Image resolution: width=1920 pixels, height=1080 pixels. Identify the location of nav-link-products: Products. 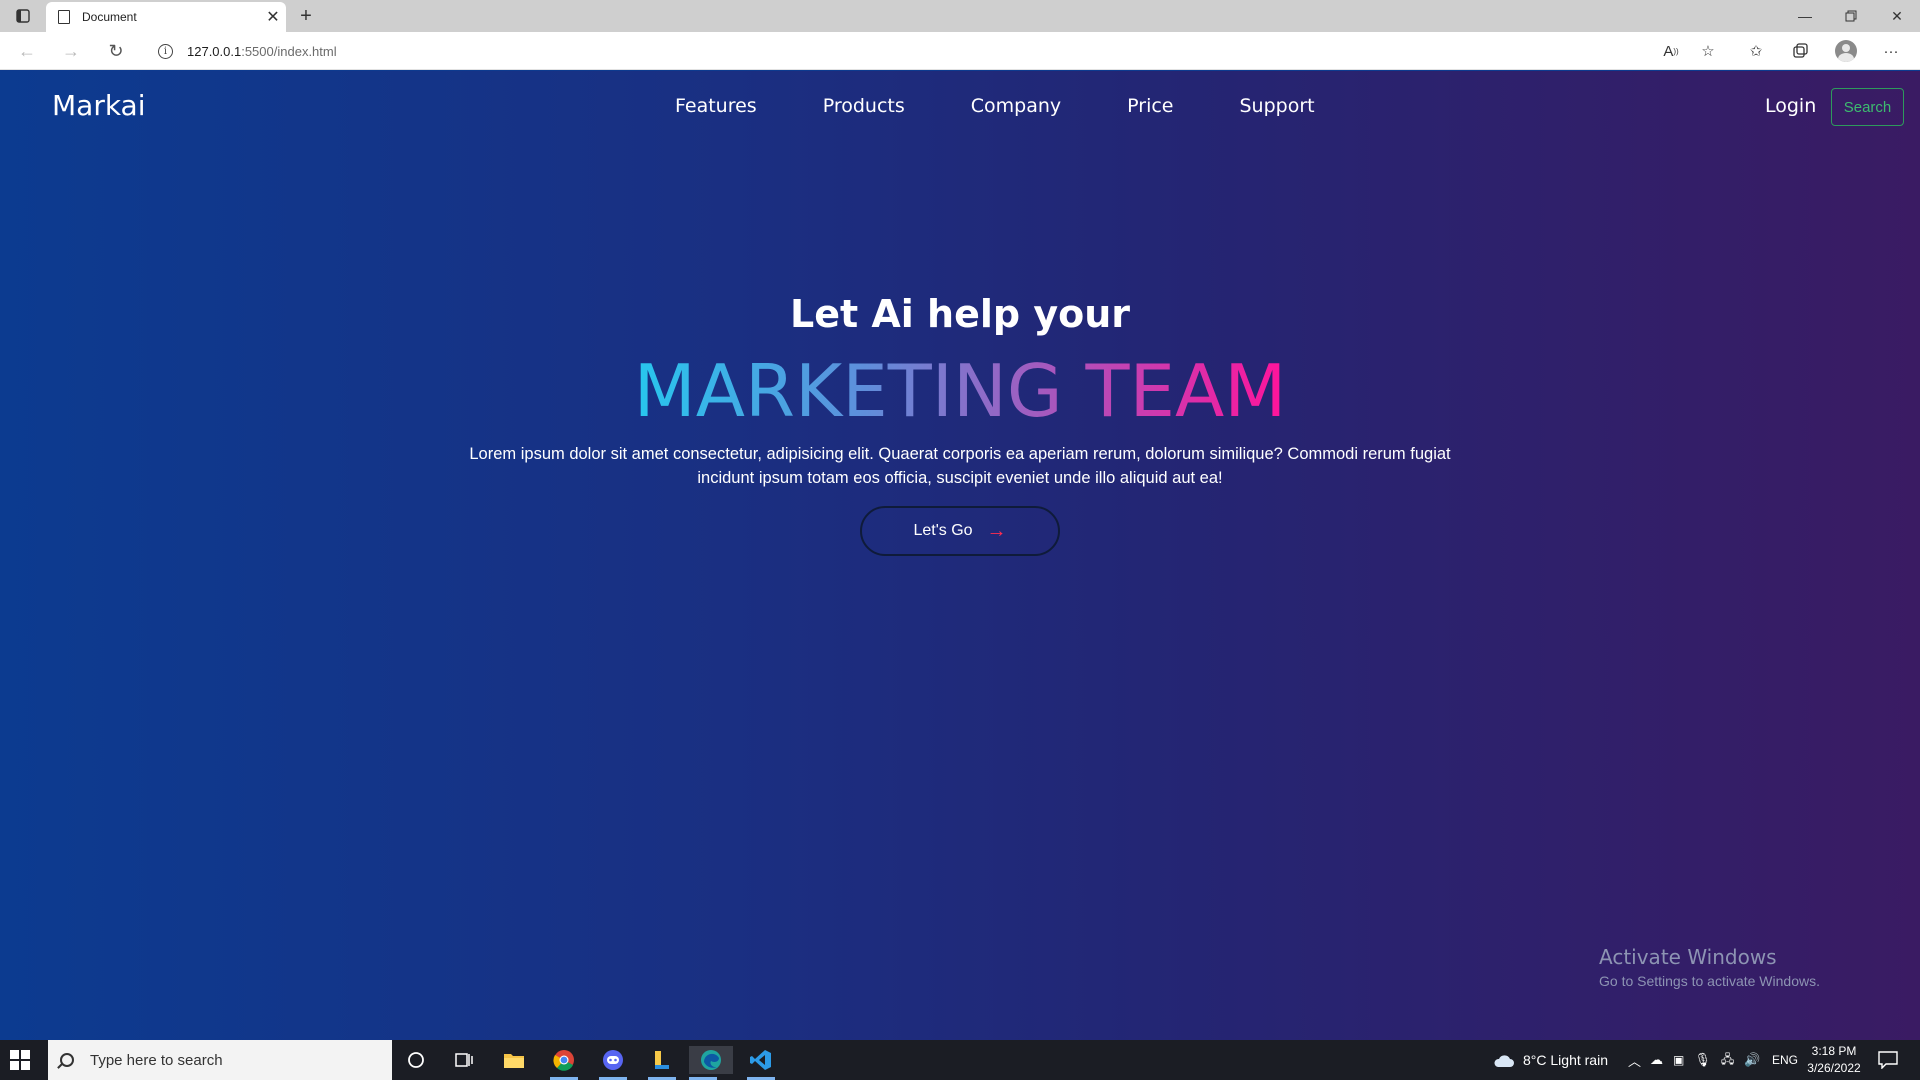
(864, 106).